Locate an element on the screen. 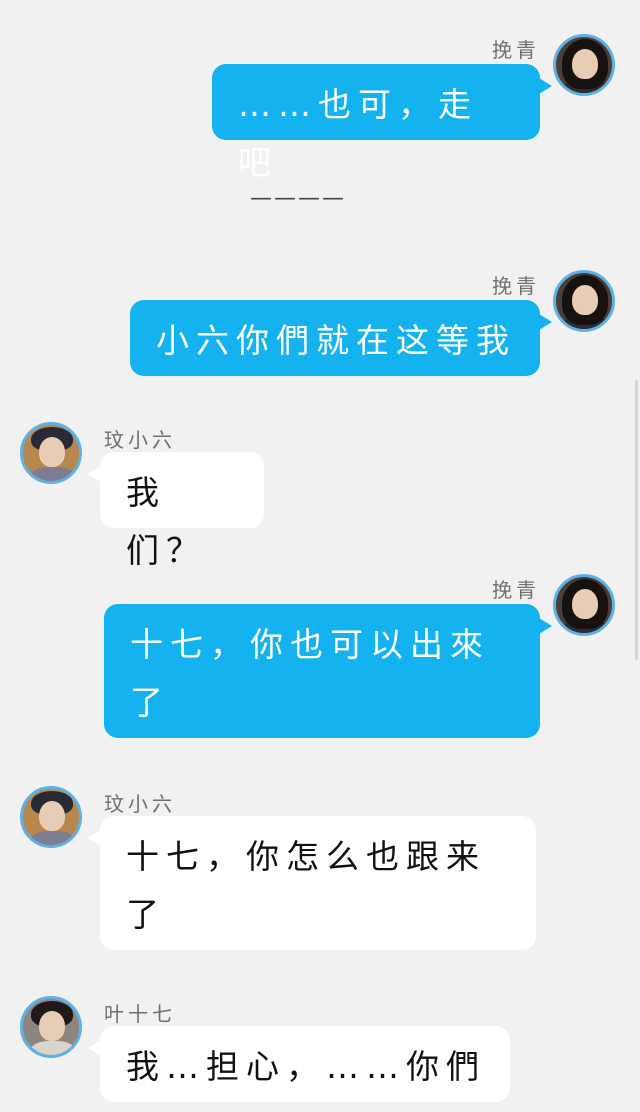  message-bubble-outgoing: 小六你們就在这等我 is located at coordinates (341, 338).